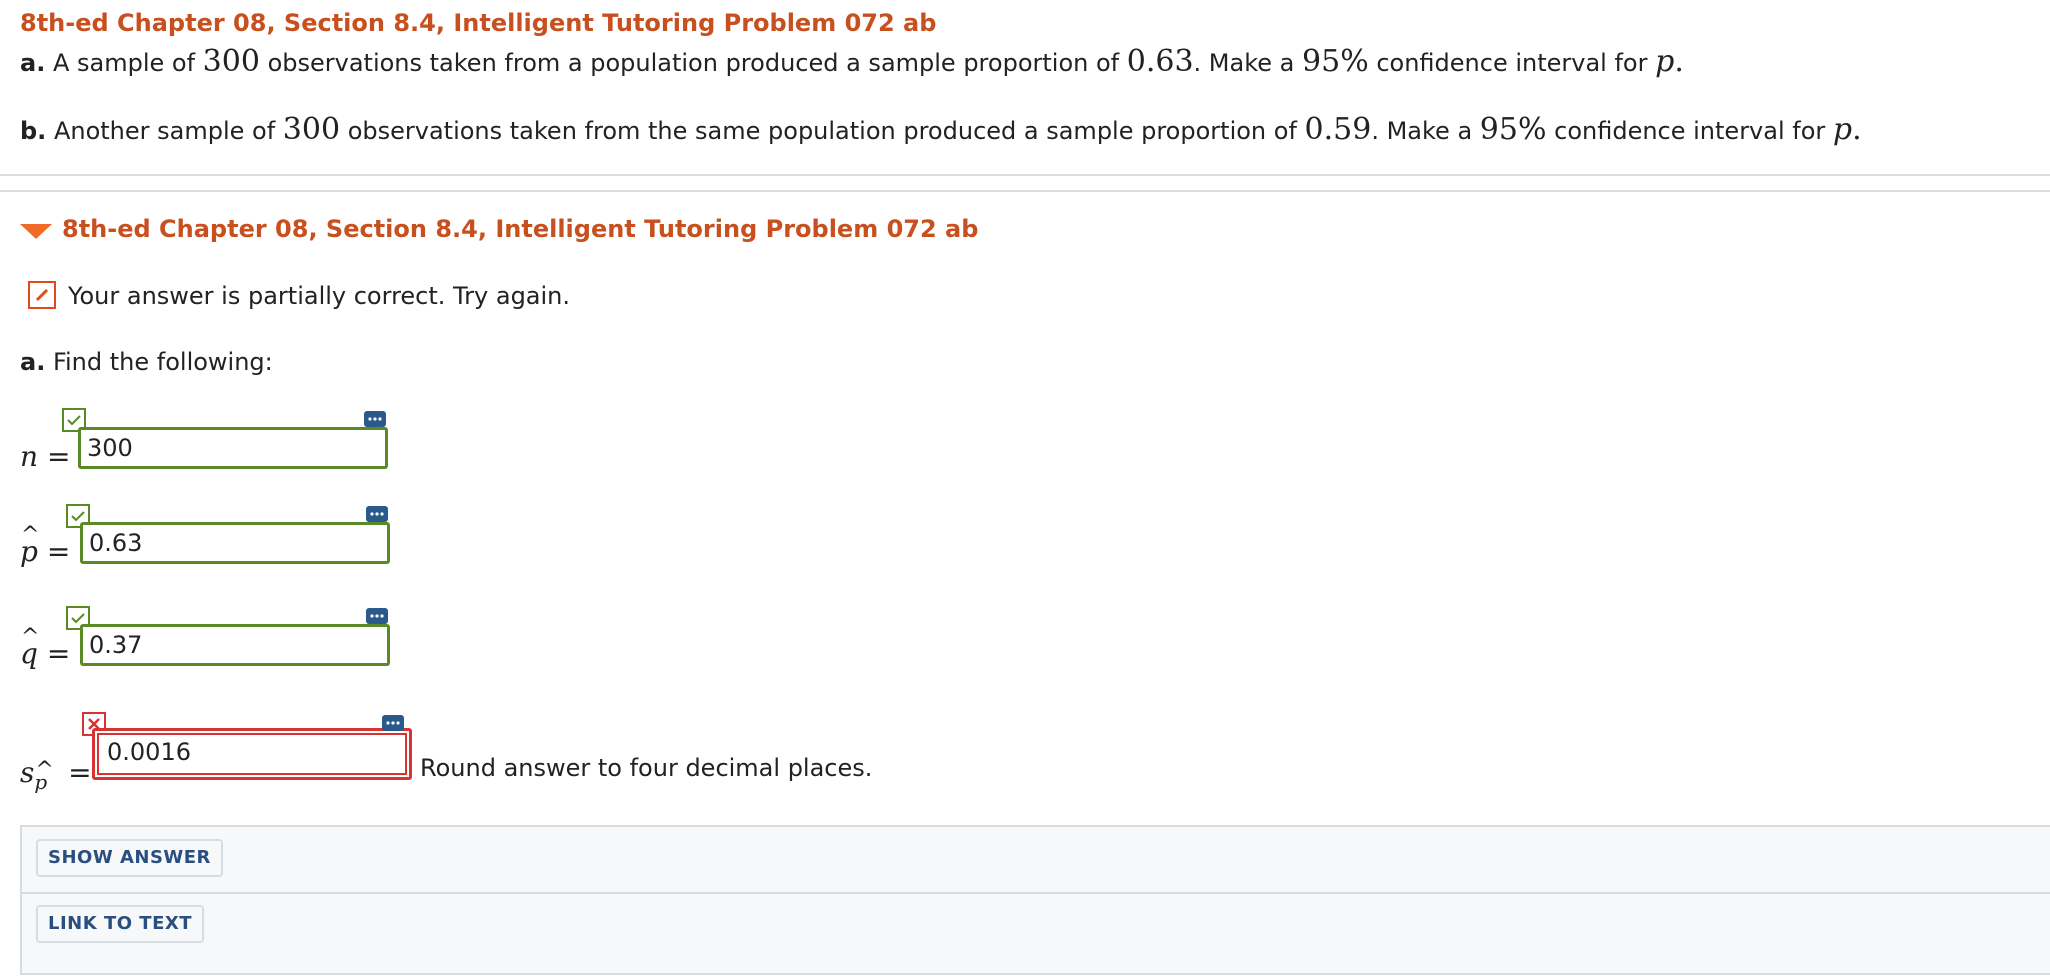 This screenshot has width=2050, height=976. What do you see at coordinates (1244, 63) in the screenshot?
I see `question-a-text: . Make a` at bounding box center [1244, 63].